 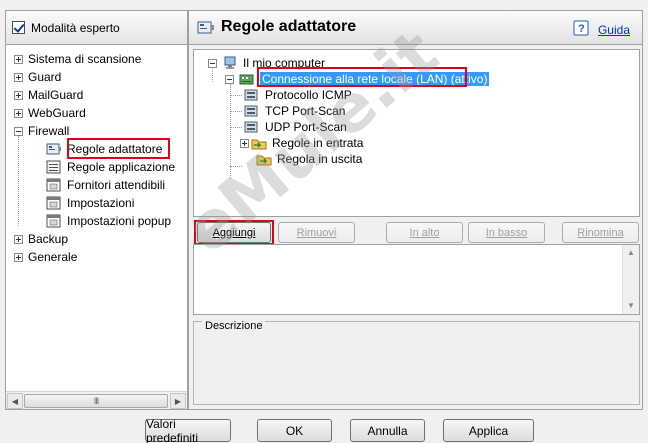 I want to click on tree-item-label: WebGuard, so click(x=57, y=113).